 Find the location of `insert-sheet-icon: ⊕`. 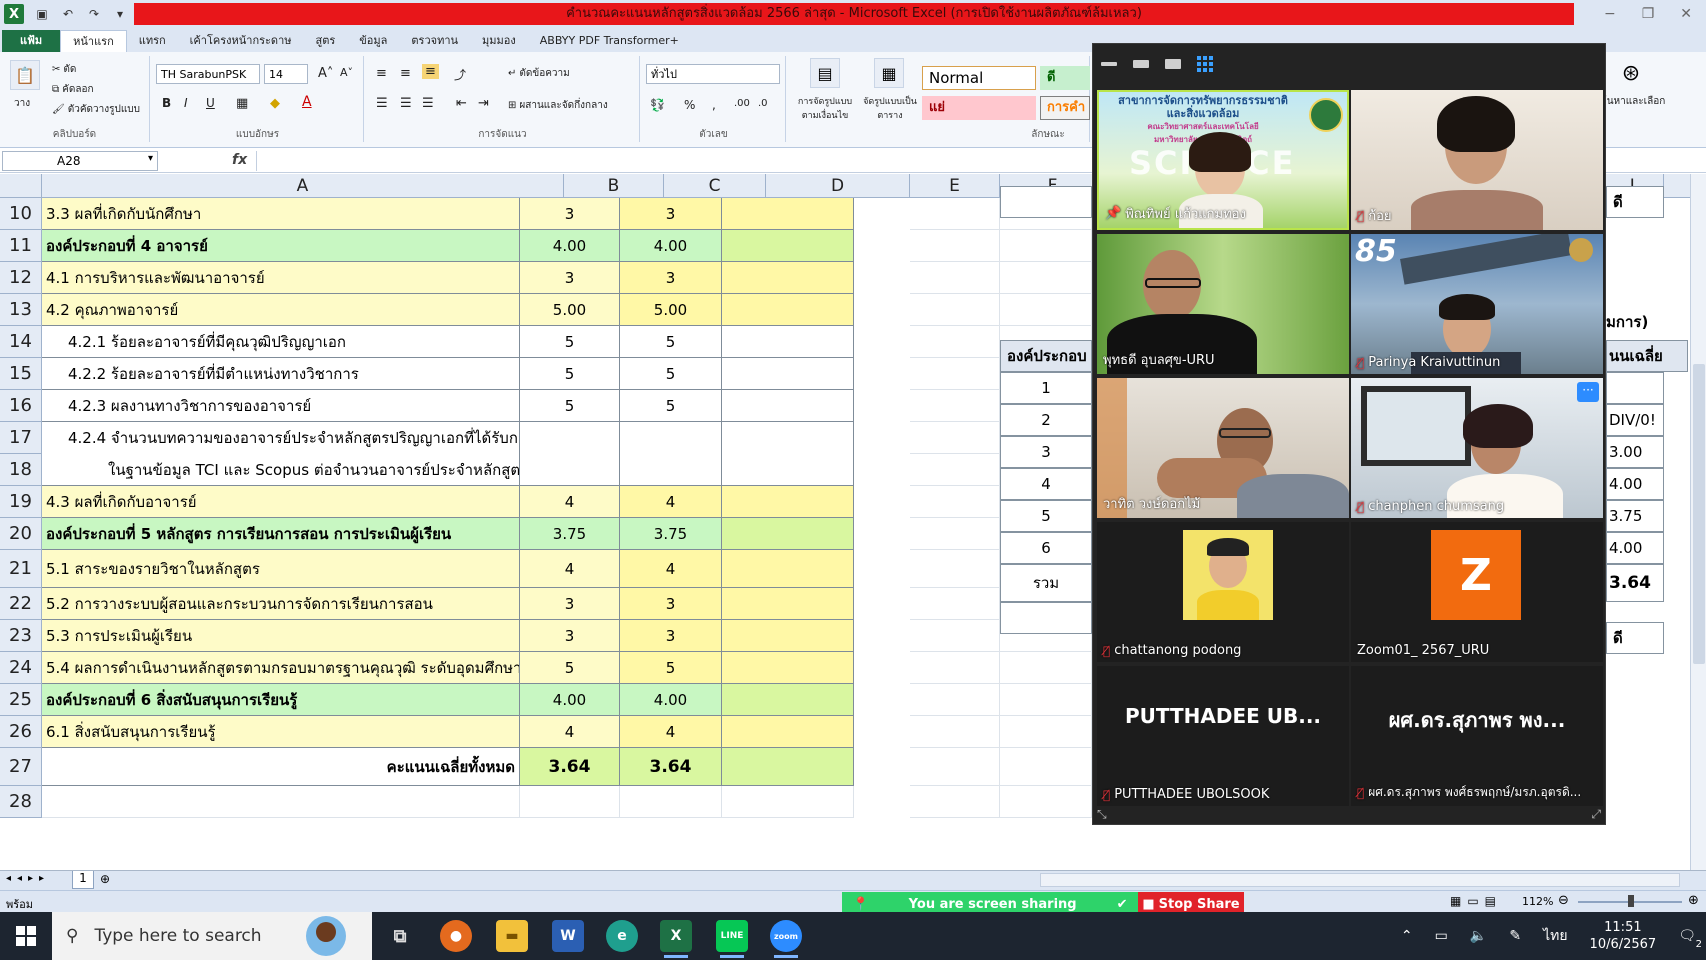

insert-sheet-icon: ⊕ is located at coordinates (105, 879).